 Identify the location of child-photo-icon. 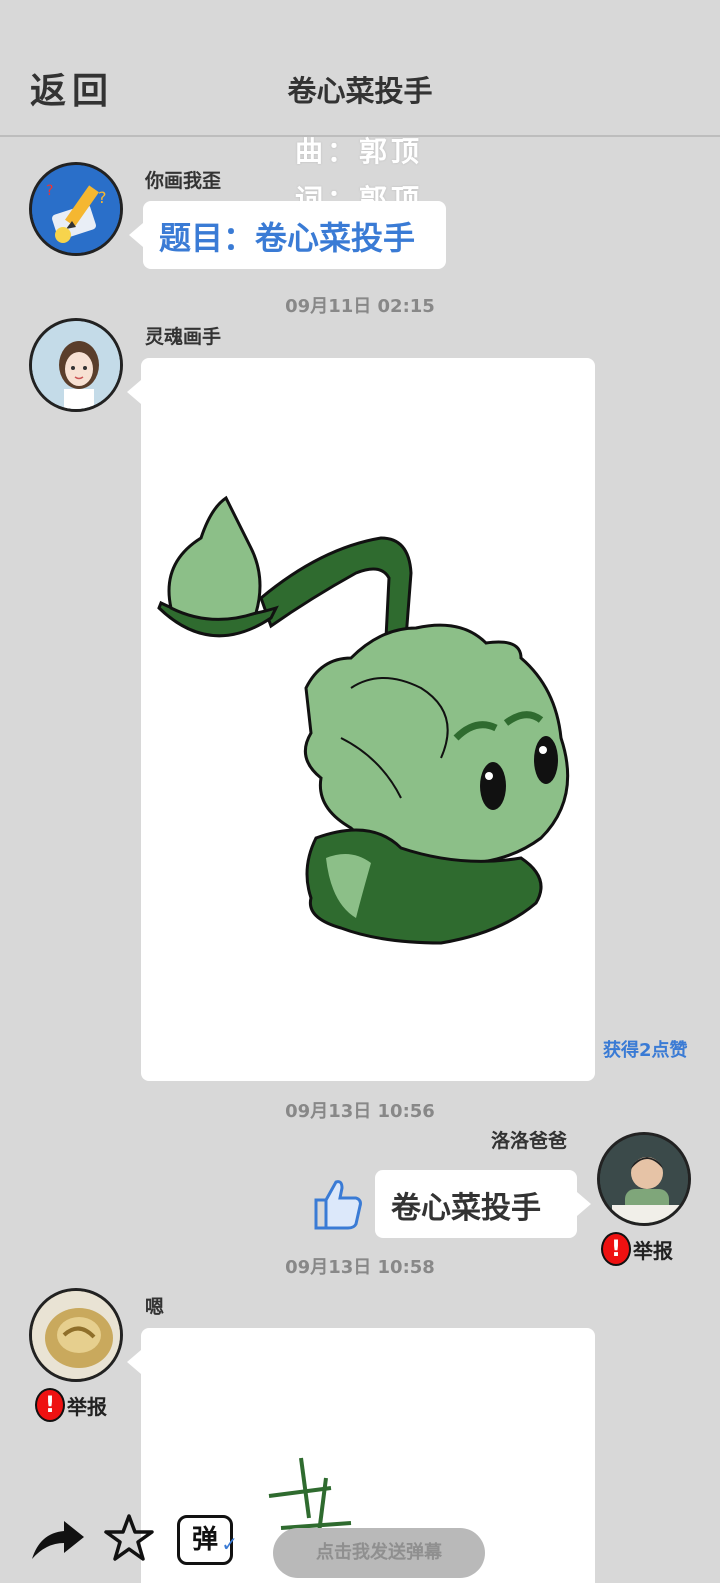
(644, 1179).